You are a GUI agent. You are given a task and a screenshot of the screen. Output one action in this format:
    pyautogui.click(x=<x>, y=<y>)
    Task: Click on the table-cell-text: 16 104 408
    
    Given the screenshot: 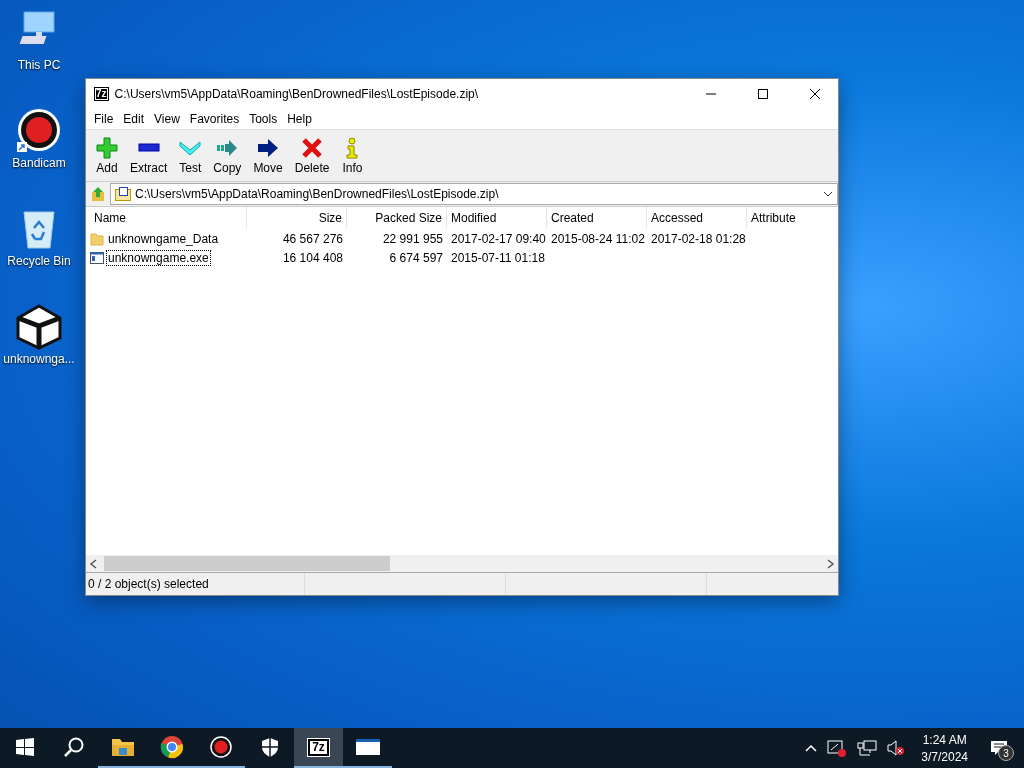 What is the action you would take?
    pyautogui.click(x=312, y=257)
    